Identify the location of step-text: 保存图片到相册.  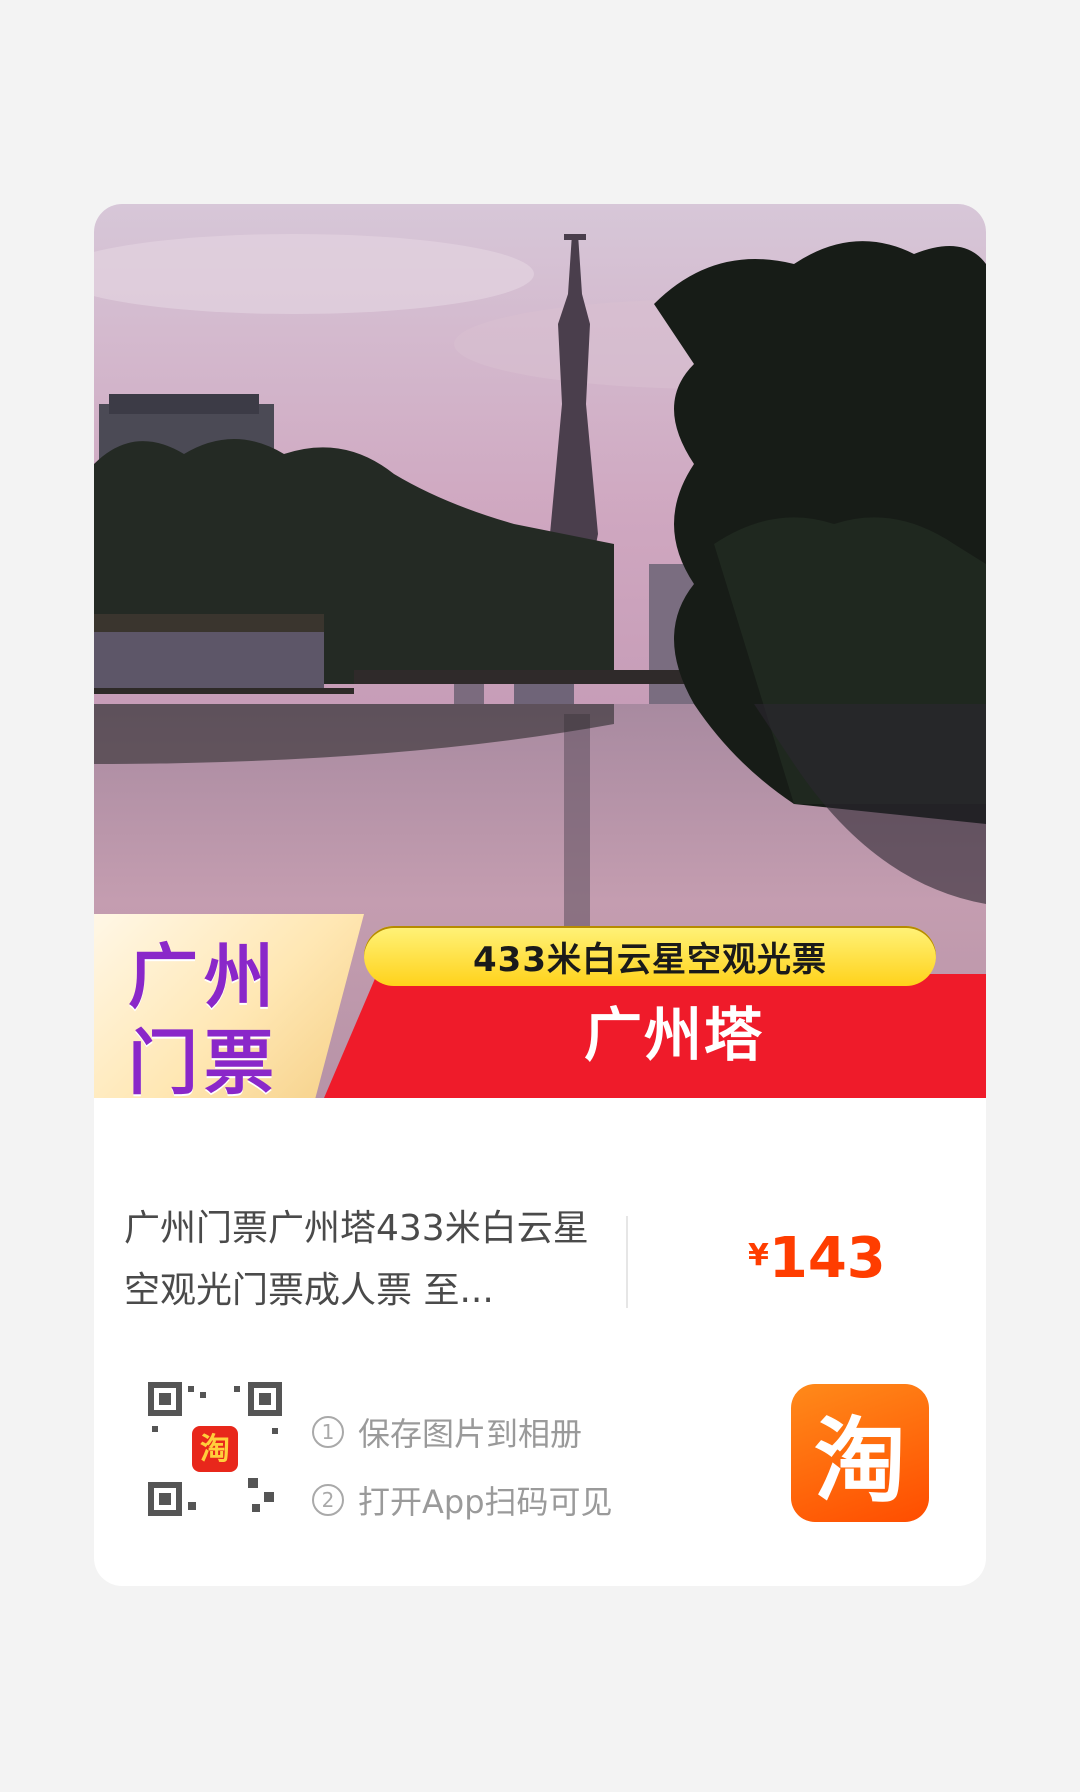
(470, 1434).